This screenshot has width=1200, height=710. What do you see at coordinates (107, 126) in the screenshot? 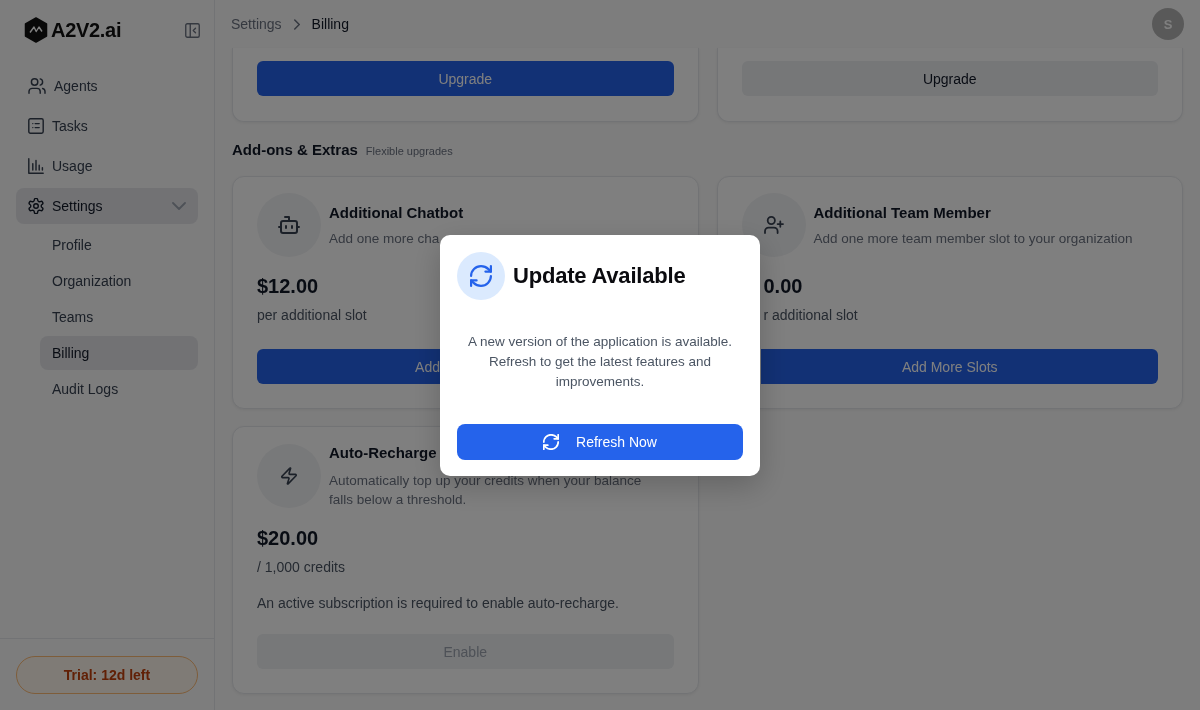
I see `nav-item: Tasks` at bounding box center [107, 126].